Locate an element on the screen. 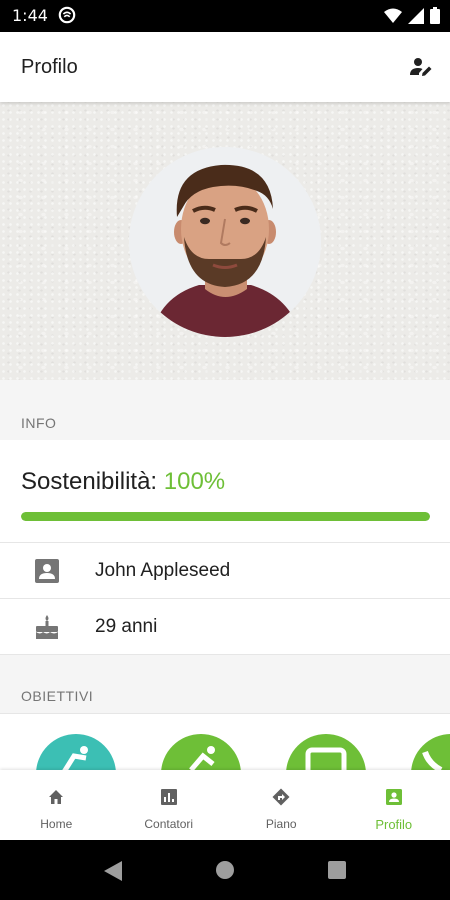 Image resolution: width=450 pixels, height=900 pixels. avatar is located at coordinates (225, 242).